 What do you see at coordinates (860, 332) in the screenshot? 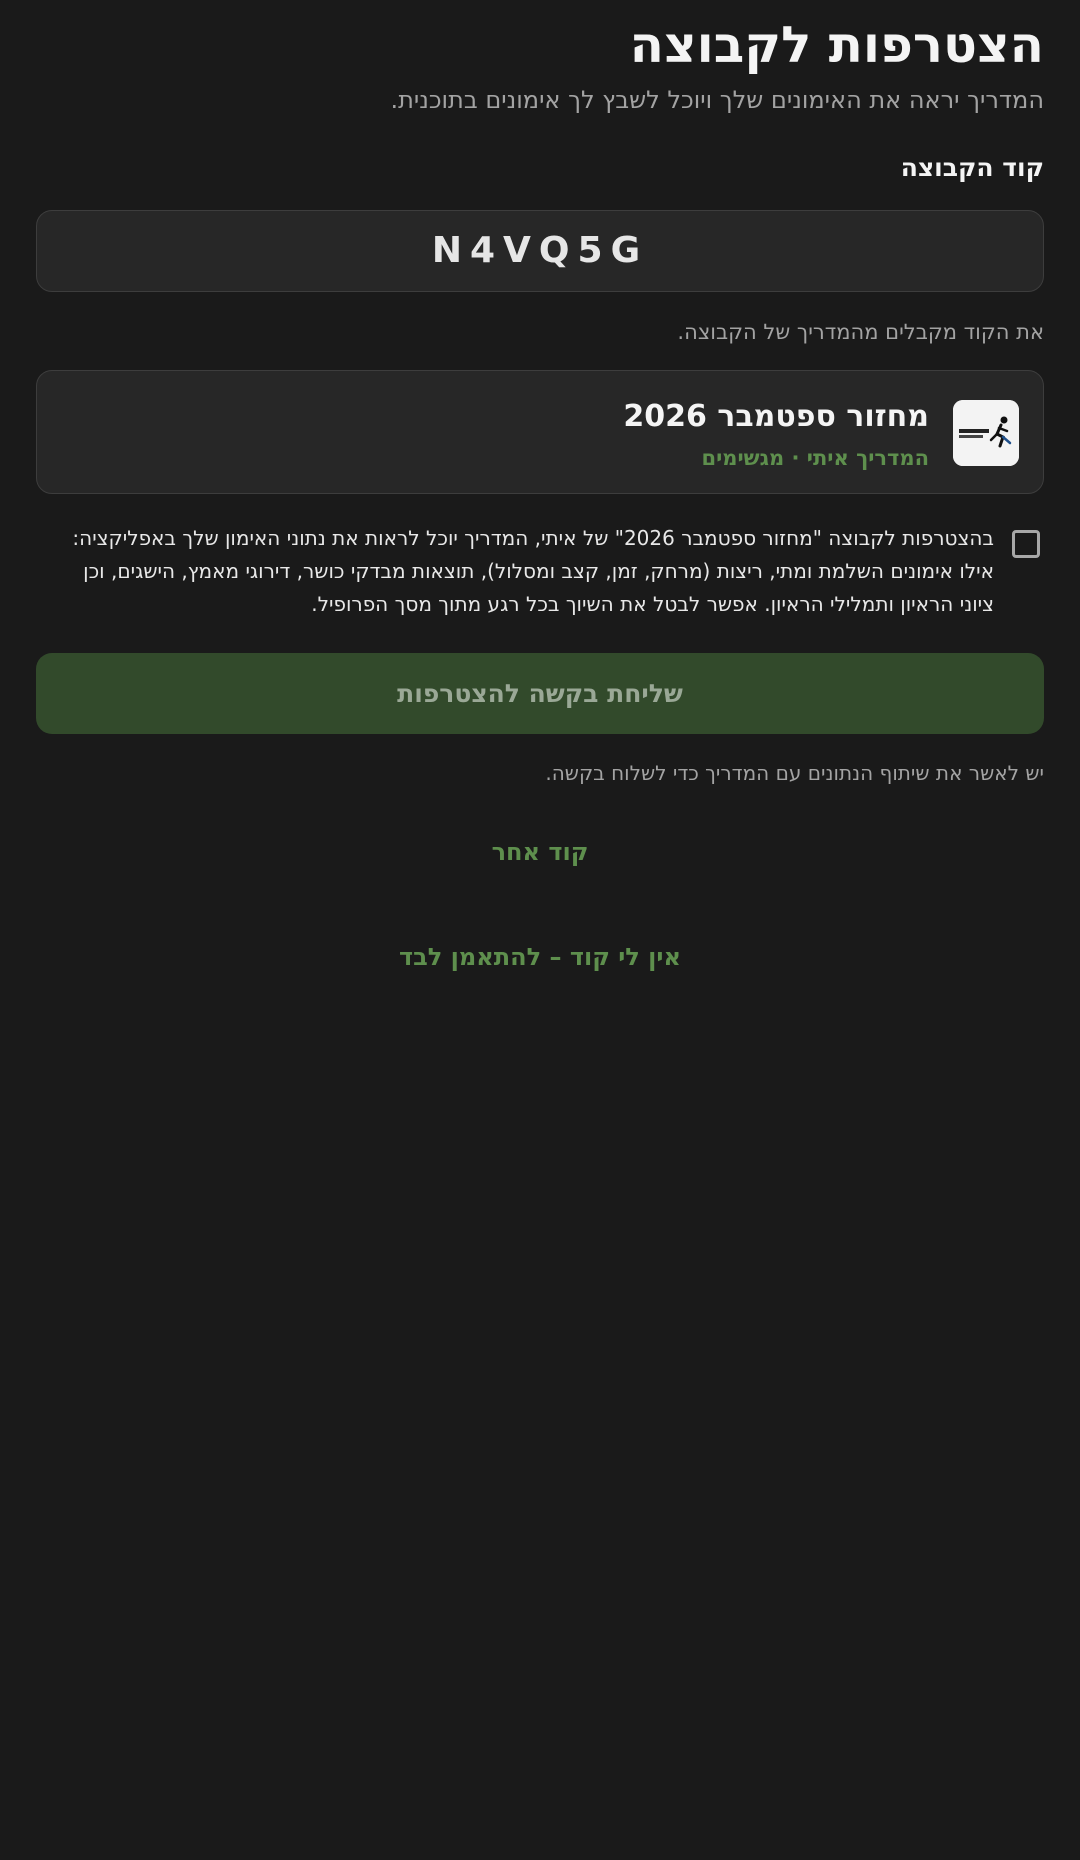
I see `group-code-hint: את הקוד מקבלים מהמדריך של הקבוצה.` at bounding box center [860, 332].